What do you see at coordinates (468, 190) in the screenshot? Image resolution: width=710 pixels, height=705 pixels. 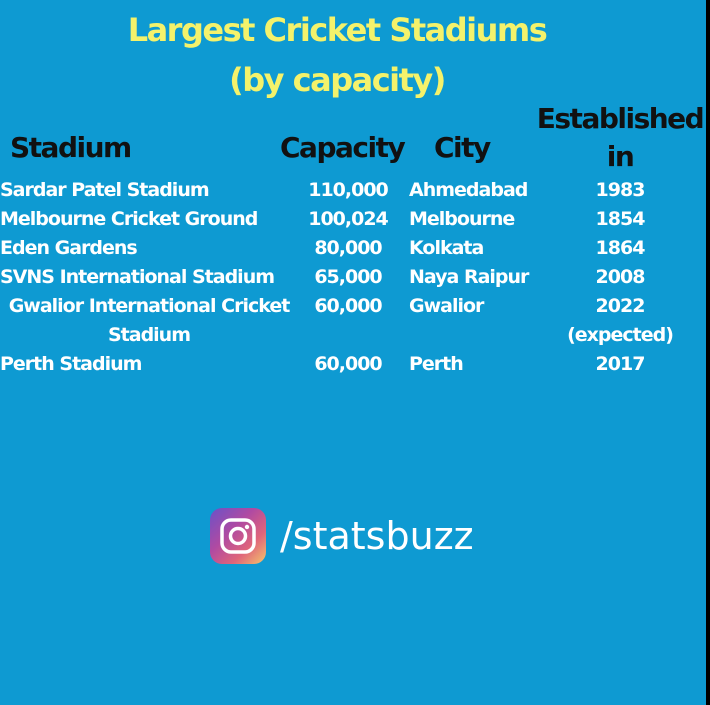 I see `stadium-city: Ahmedabad` at bounding box center [468, 190].